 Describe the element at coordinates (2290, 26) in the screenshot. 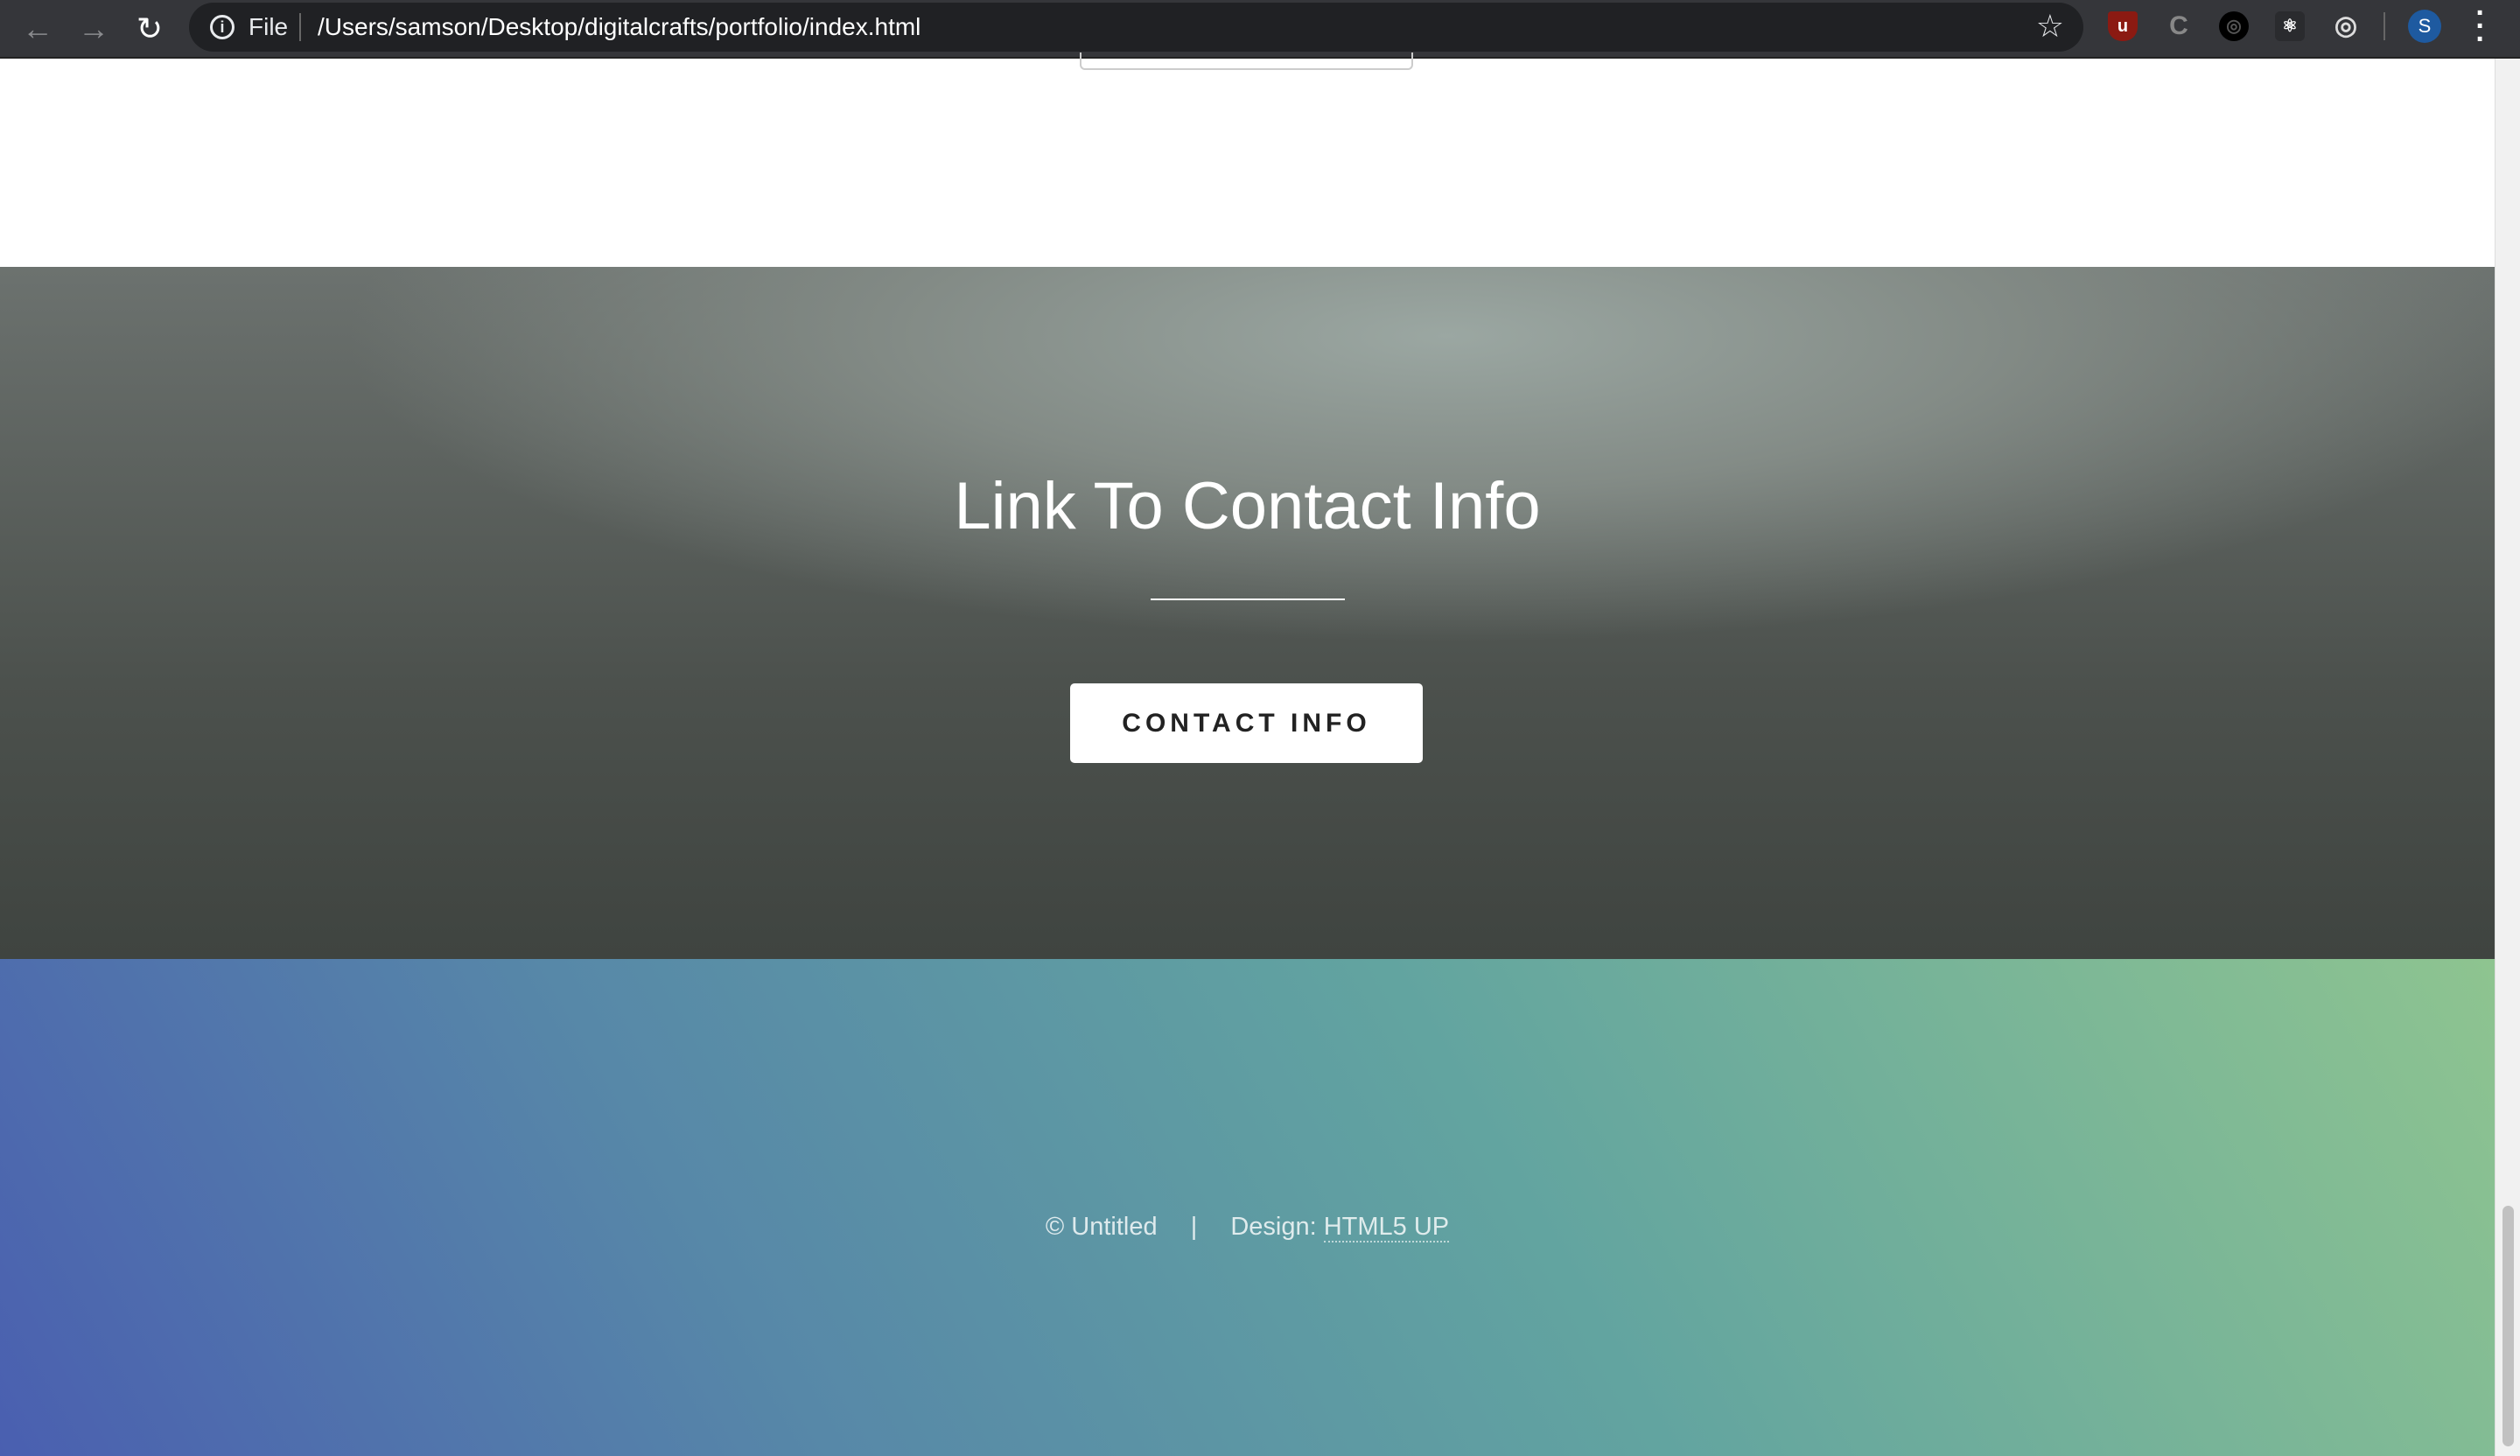

I see `react-devtools-icon: ⚛` at that location.